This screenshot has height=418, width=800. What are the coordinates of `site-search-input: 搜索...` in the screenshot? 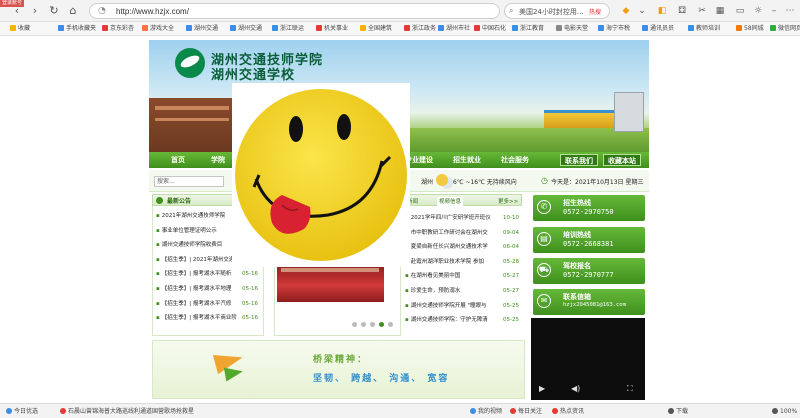 It's located at (189, 181).